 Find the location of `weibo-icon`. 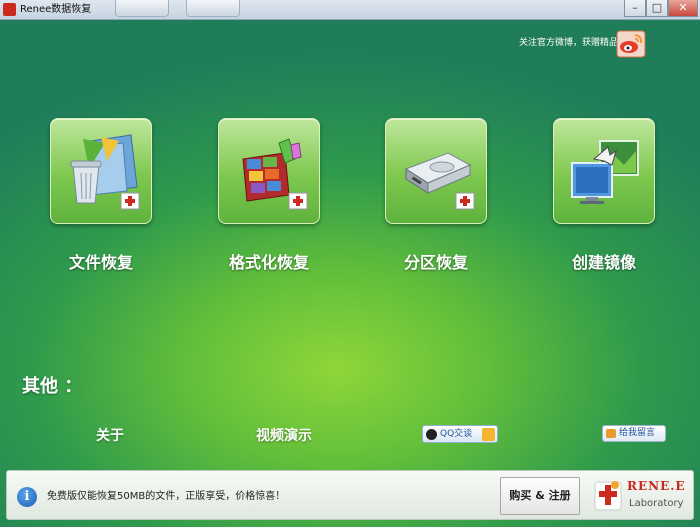

weibo-icon is located at coordinates (631, 44).